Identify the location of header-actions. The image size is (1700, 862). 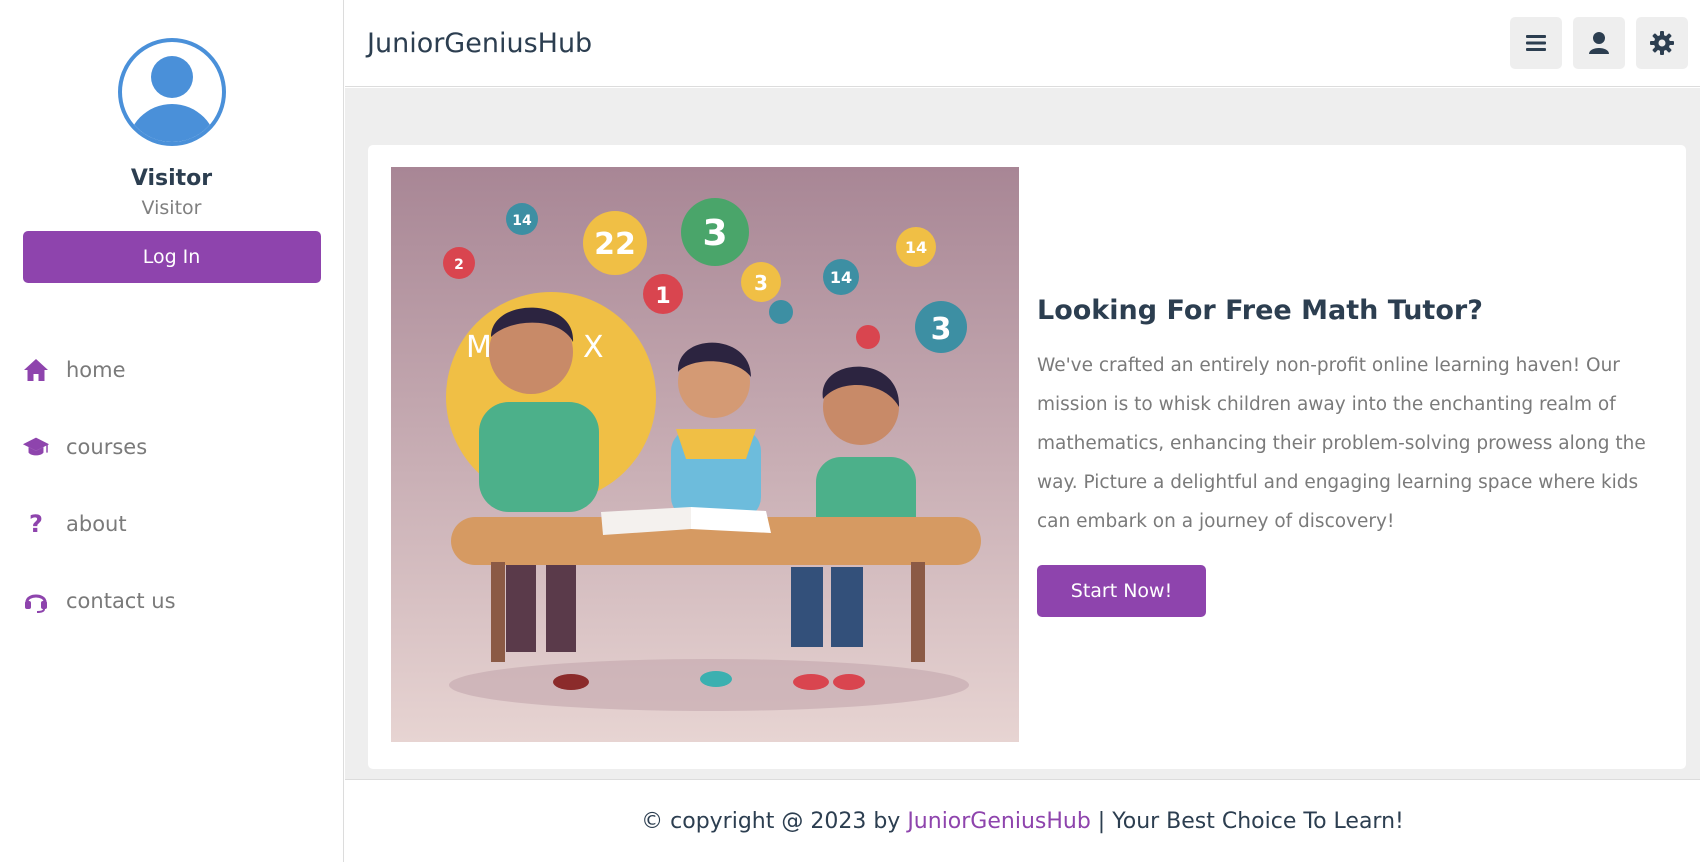
(1599, 43).